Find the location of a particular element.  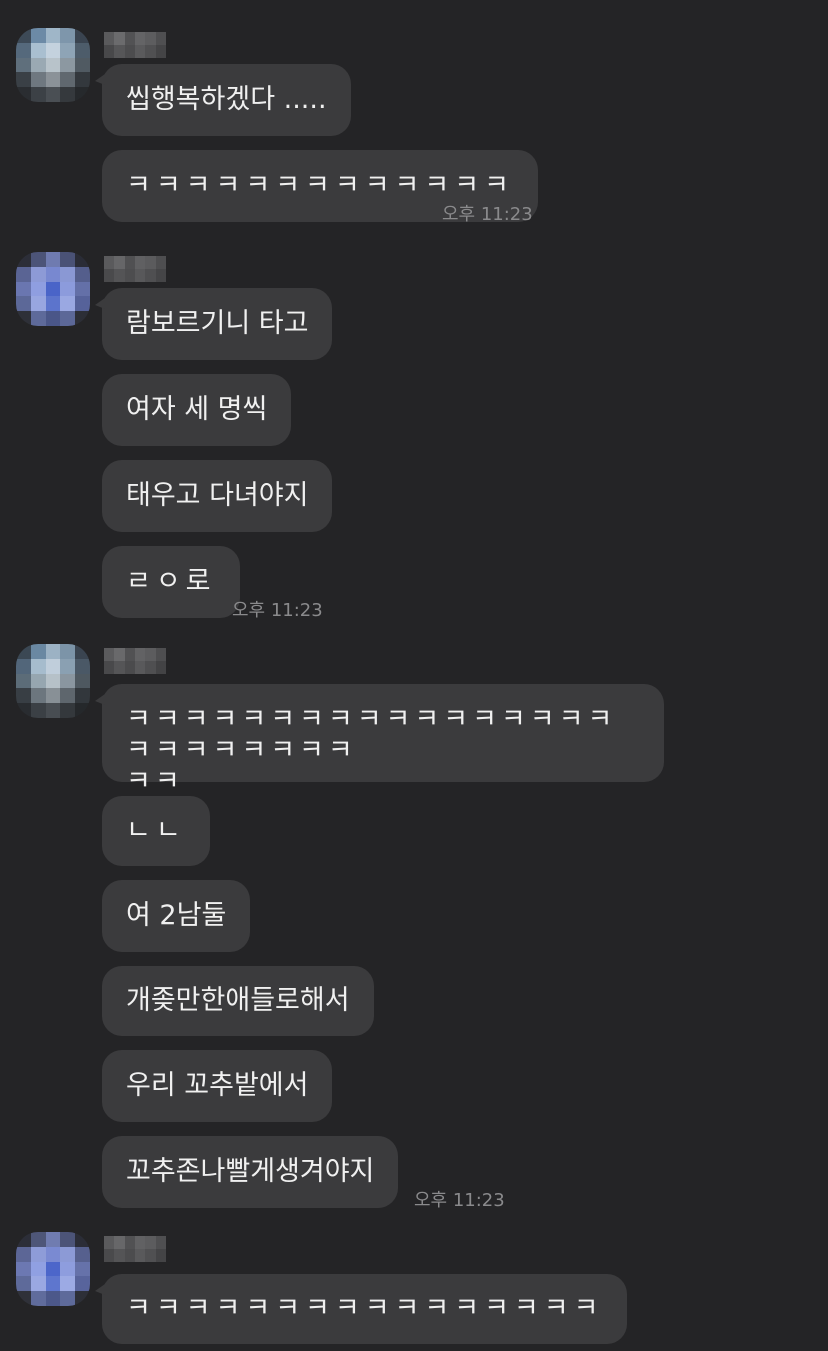

message-bubble: 여 2남둘 is located at coordinates (176, 916).